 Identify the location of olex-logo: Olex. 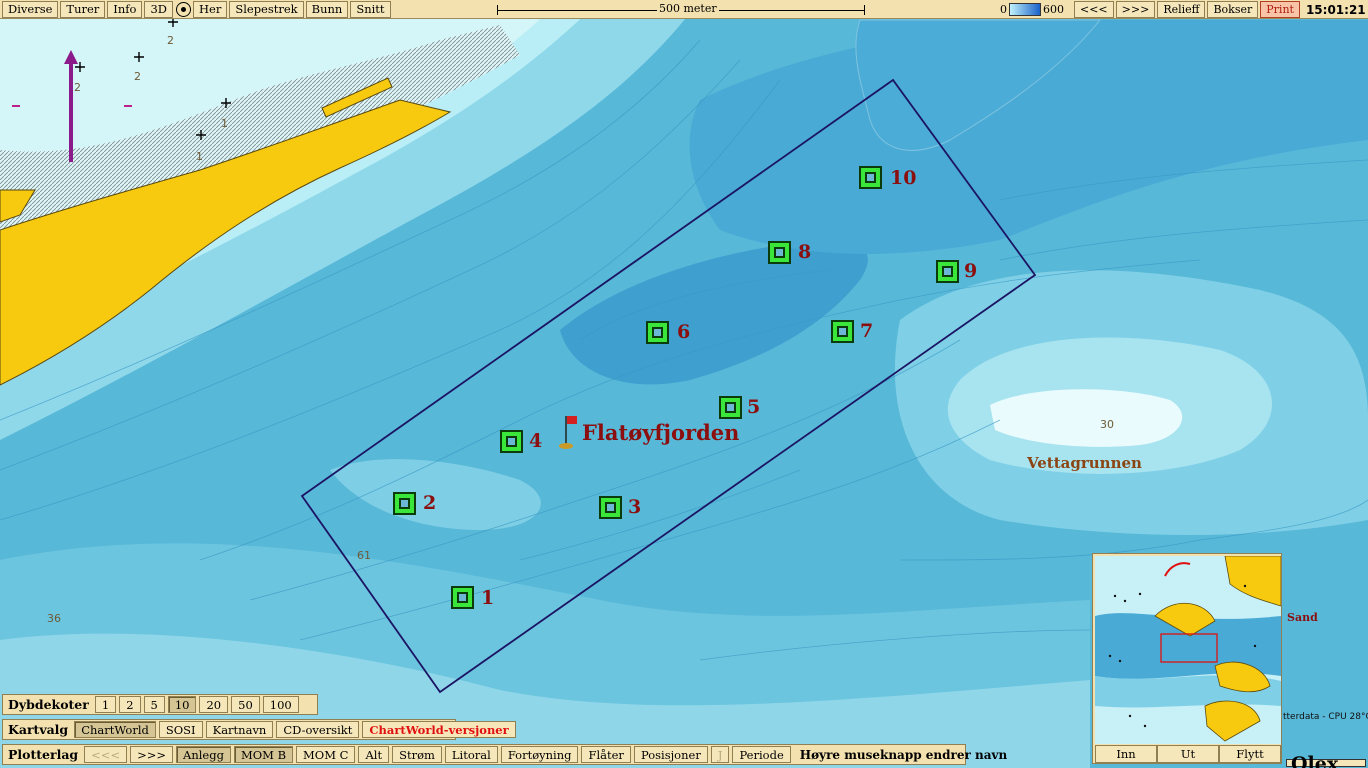
(1326, 760).